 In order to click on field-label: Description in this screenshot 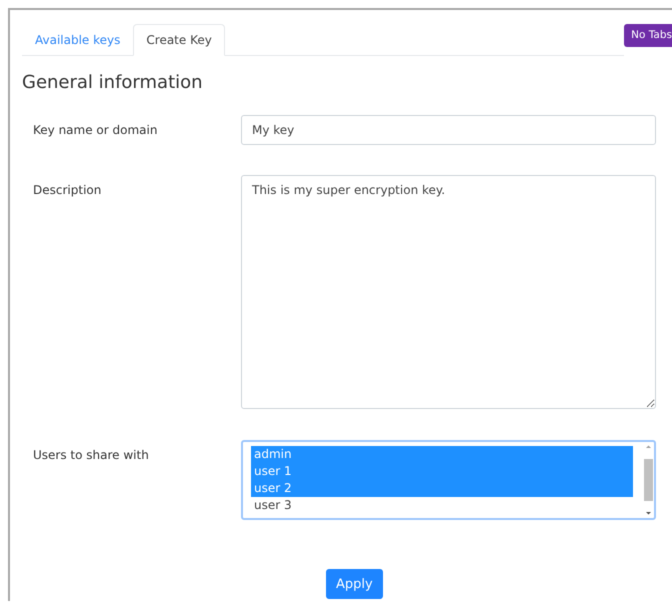, I will do `click(67, 190)`.